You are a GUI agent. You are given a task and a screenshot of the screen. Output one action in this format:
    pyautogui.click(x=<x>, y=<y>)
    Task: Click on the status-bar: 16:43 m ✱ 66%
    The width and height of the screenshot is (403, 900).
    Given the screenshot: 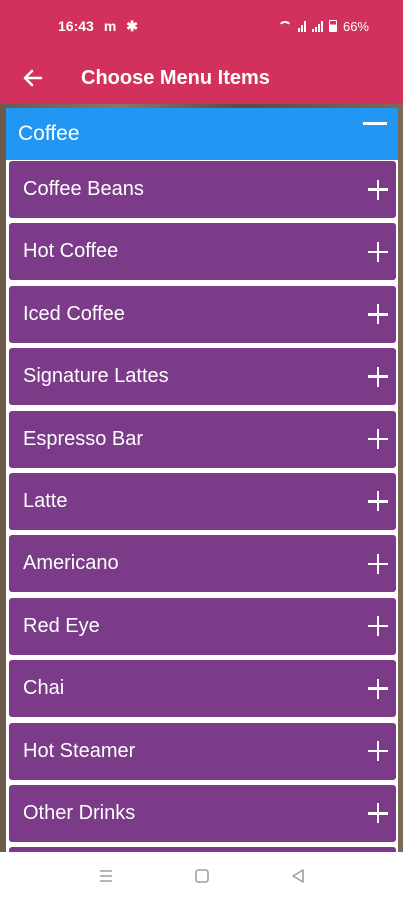 What is the action you would take?
    pyautogui.click(x=201, y=26)
    